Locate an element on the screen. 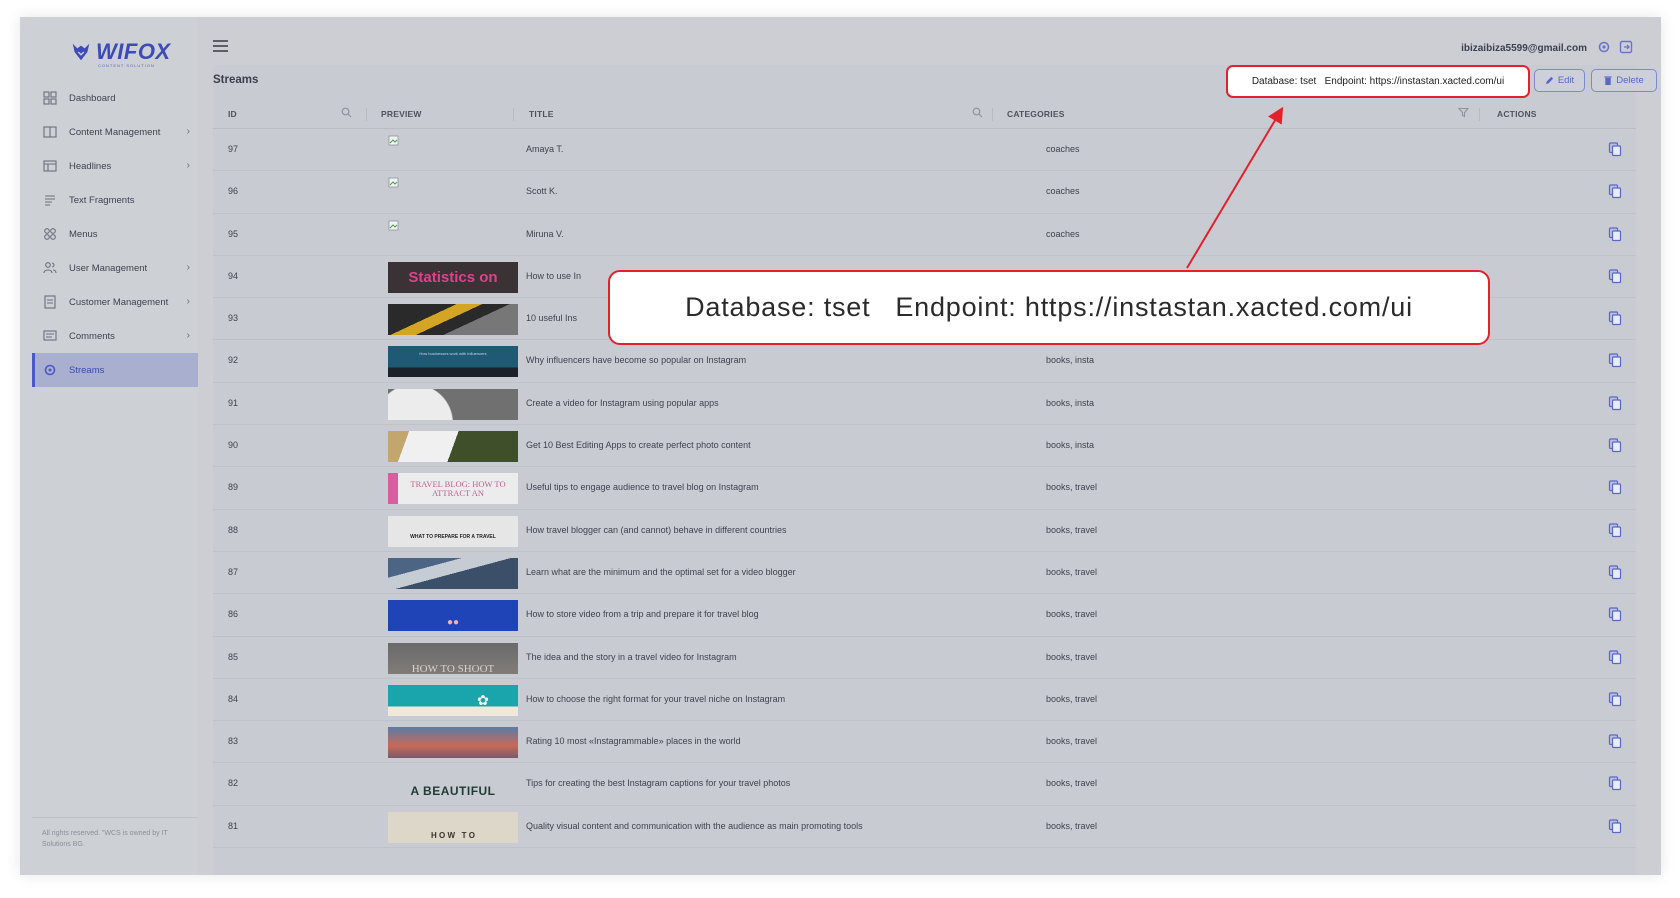  table-header: ID PREVIEW TITLE CATEGORIES ACTIONS is located at coordinates (924, 114).